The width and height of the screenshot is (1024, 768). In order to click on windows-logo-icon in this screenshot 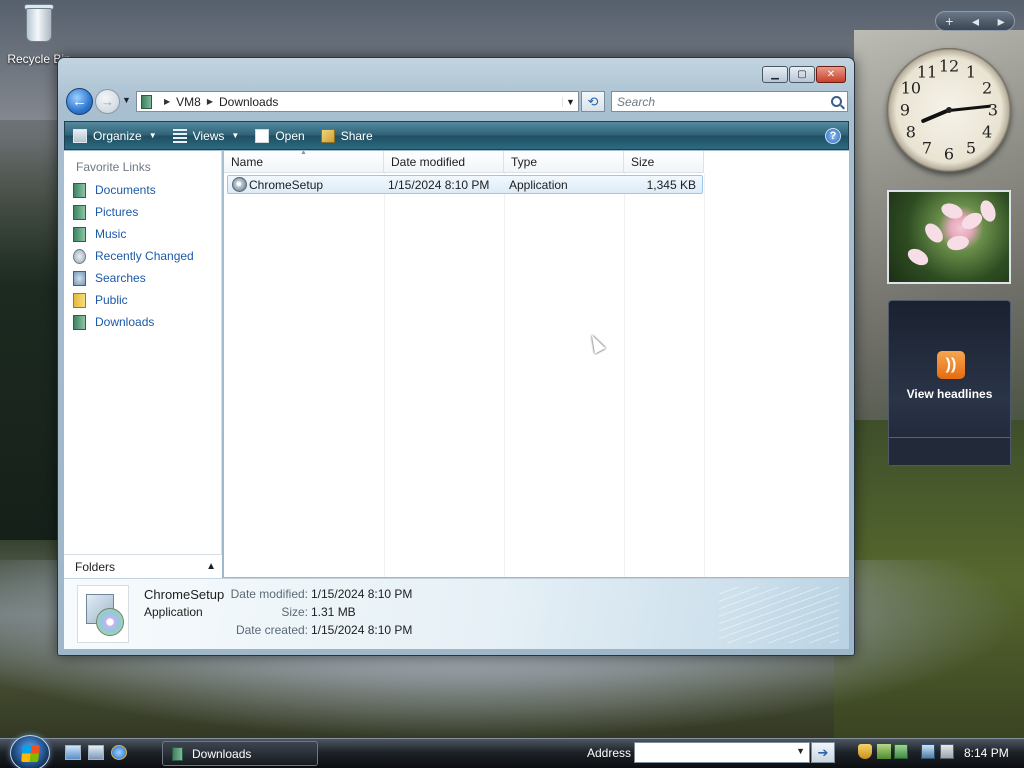, I will do `click(30, 753)`.